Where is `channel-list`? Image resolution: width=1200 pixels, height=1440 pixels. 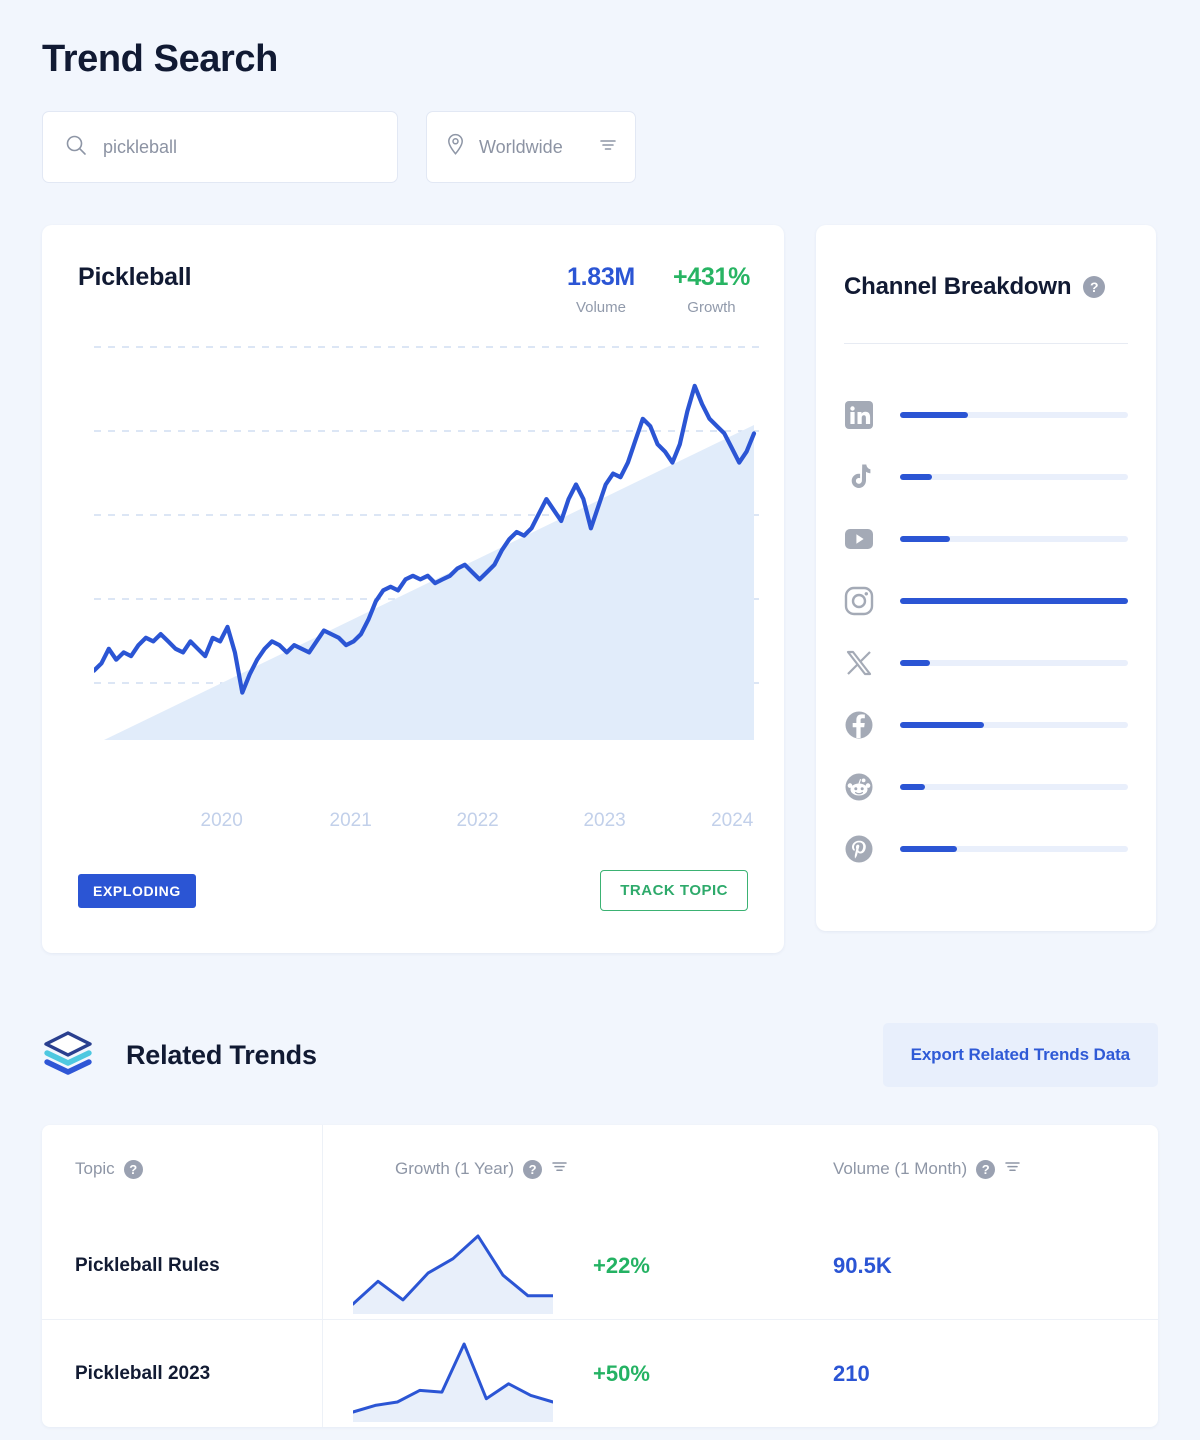
channel-list is located at coordinates (986, 612).